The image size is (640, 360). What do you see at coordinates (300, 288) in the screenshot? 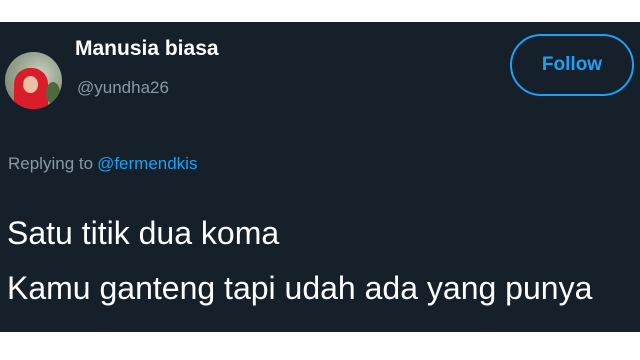
I see `tweet-text-line: Kamu ganteng tapi udah ada yang punya` at bounding box center [300, 288].